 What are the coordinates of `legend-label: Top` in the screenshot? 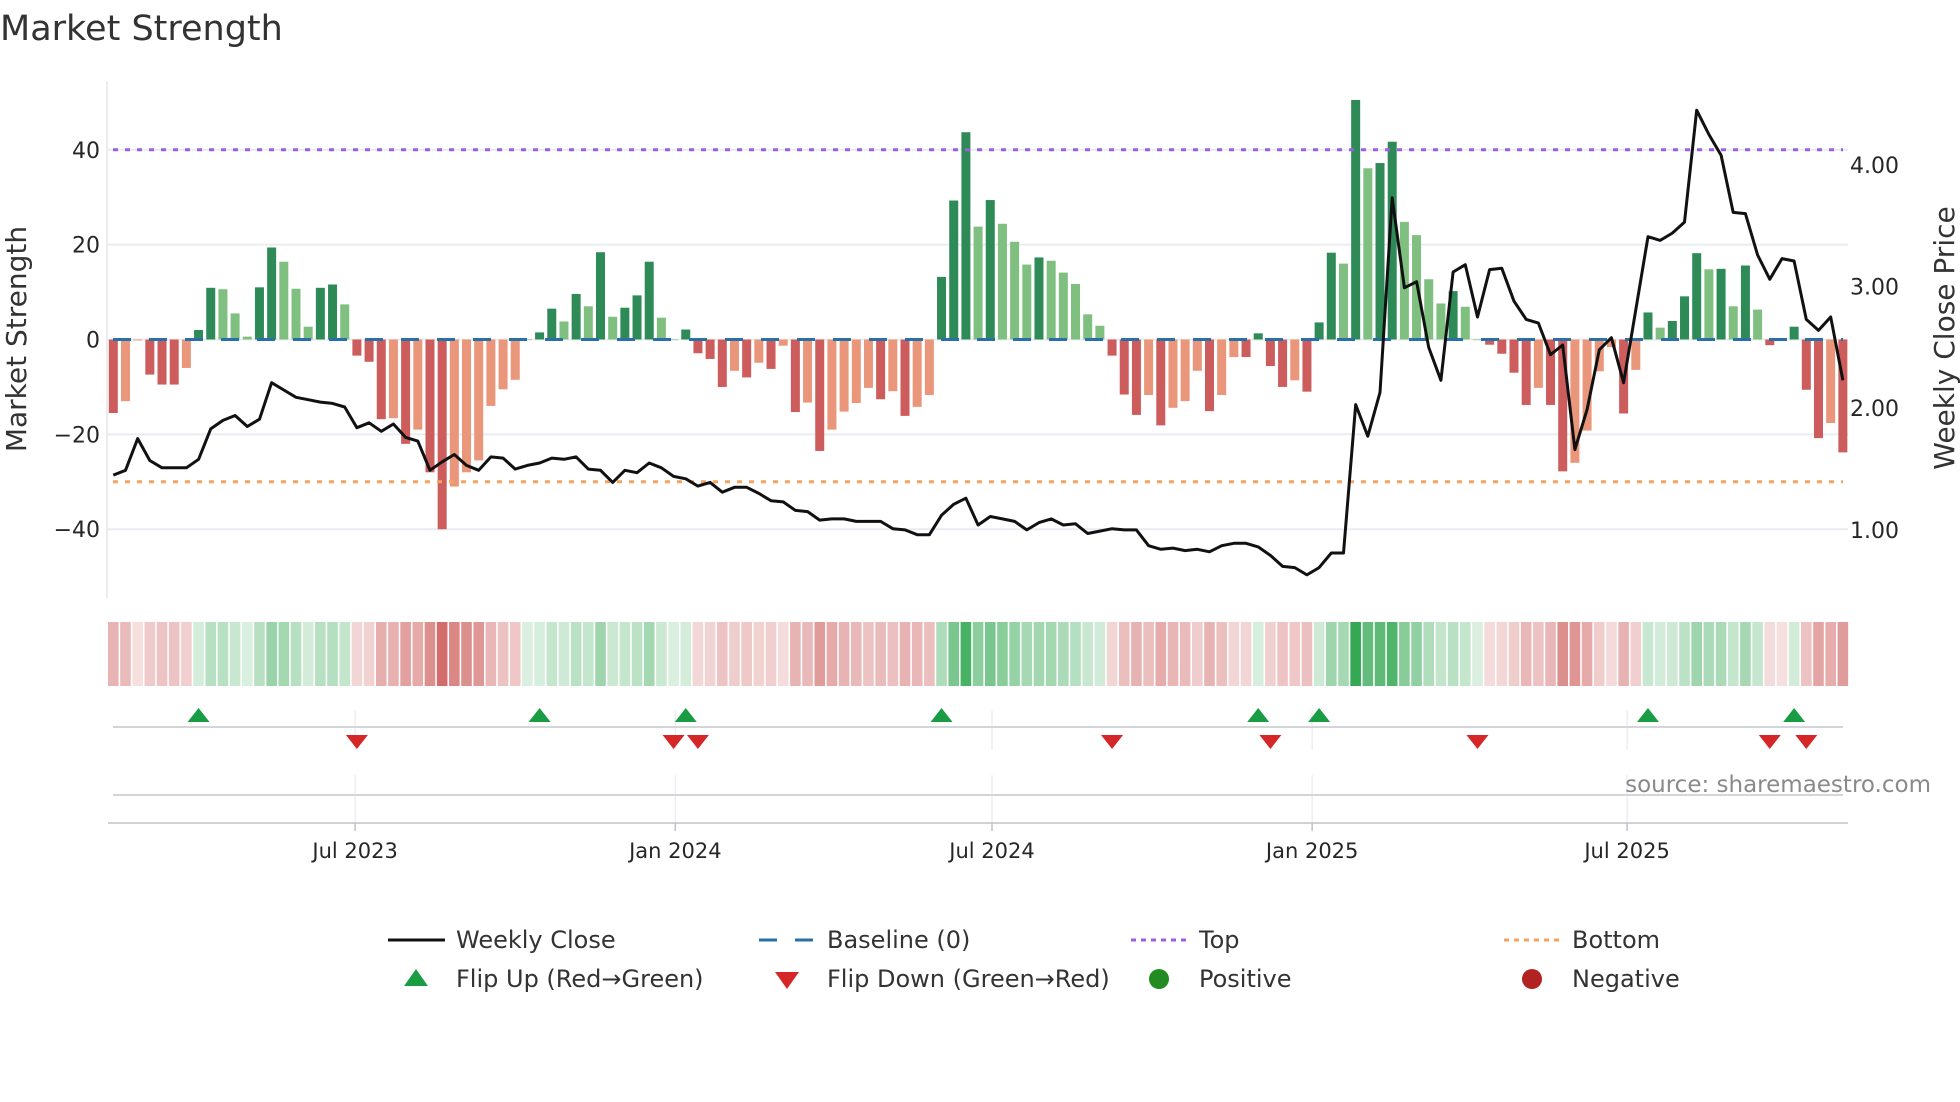 It's located at (1219, 940).